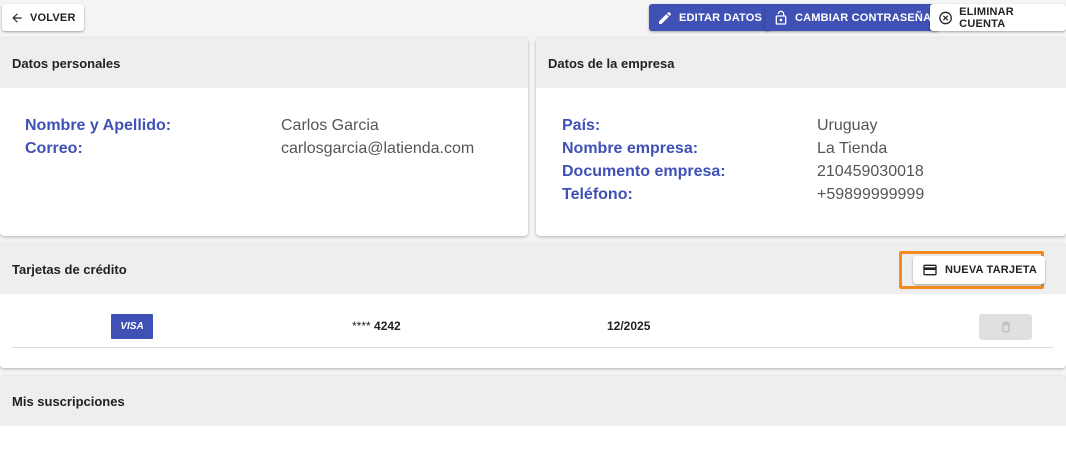 This screenshot has height=456, width=1066. Describe the element at coordinates (54, 148) in the screenshot. I see `field-label-email: Correo:` at that location.